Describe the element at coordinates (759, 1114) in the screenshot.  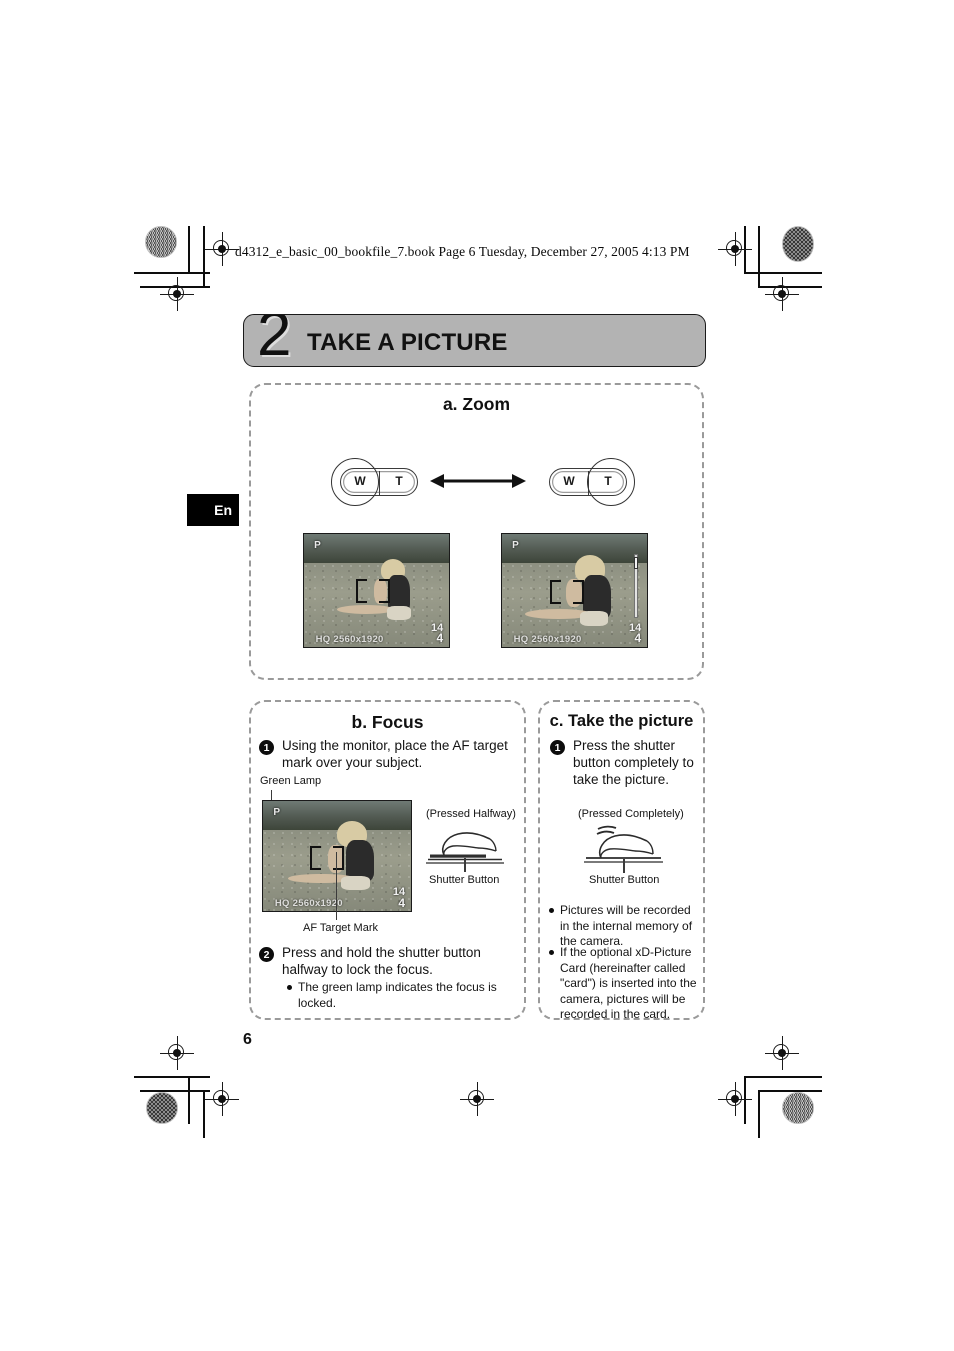
I see `crop-line-bottom-right-v2` at that location.